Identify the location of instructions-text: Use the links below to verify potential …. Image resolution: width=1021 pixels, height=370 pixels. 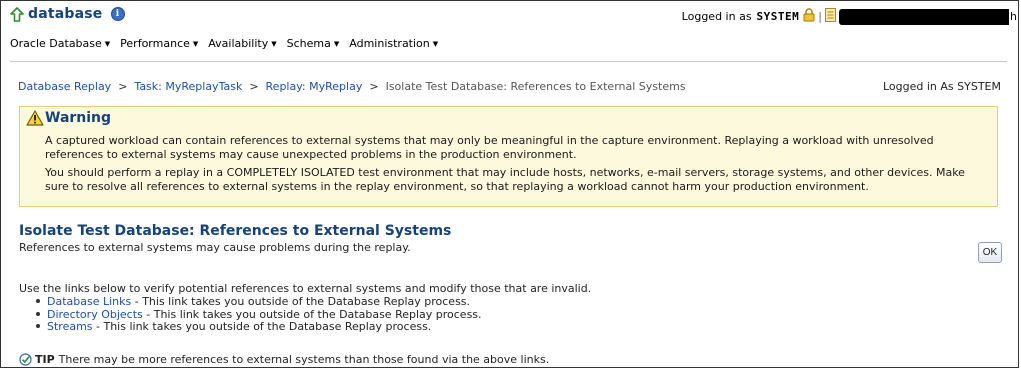
(305, 288).